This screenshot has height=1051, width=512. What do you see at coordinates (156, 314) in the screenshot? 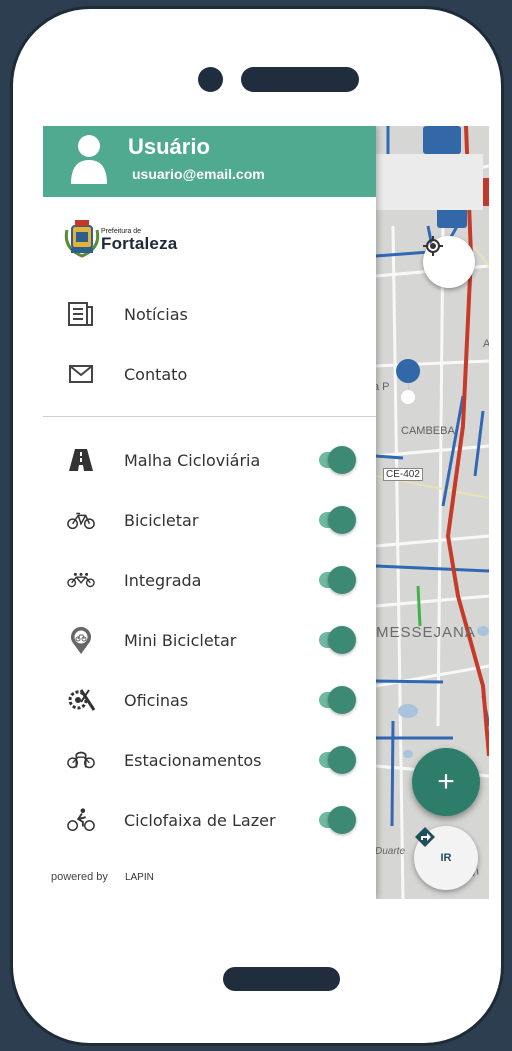
I see `menu-label-noticias: Notícias` at bounding box center [156, 314].